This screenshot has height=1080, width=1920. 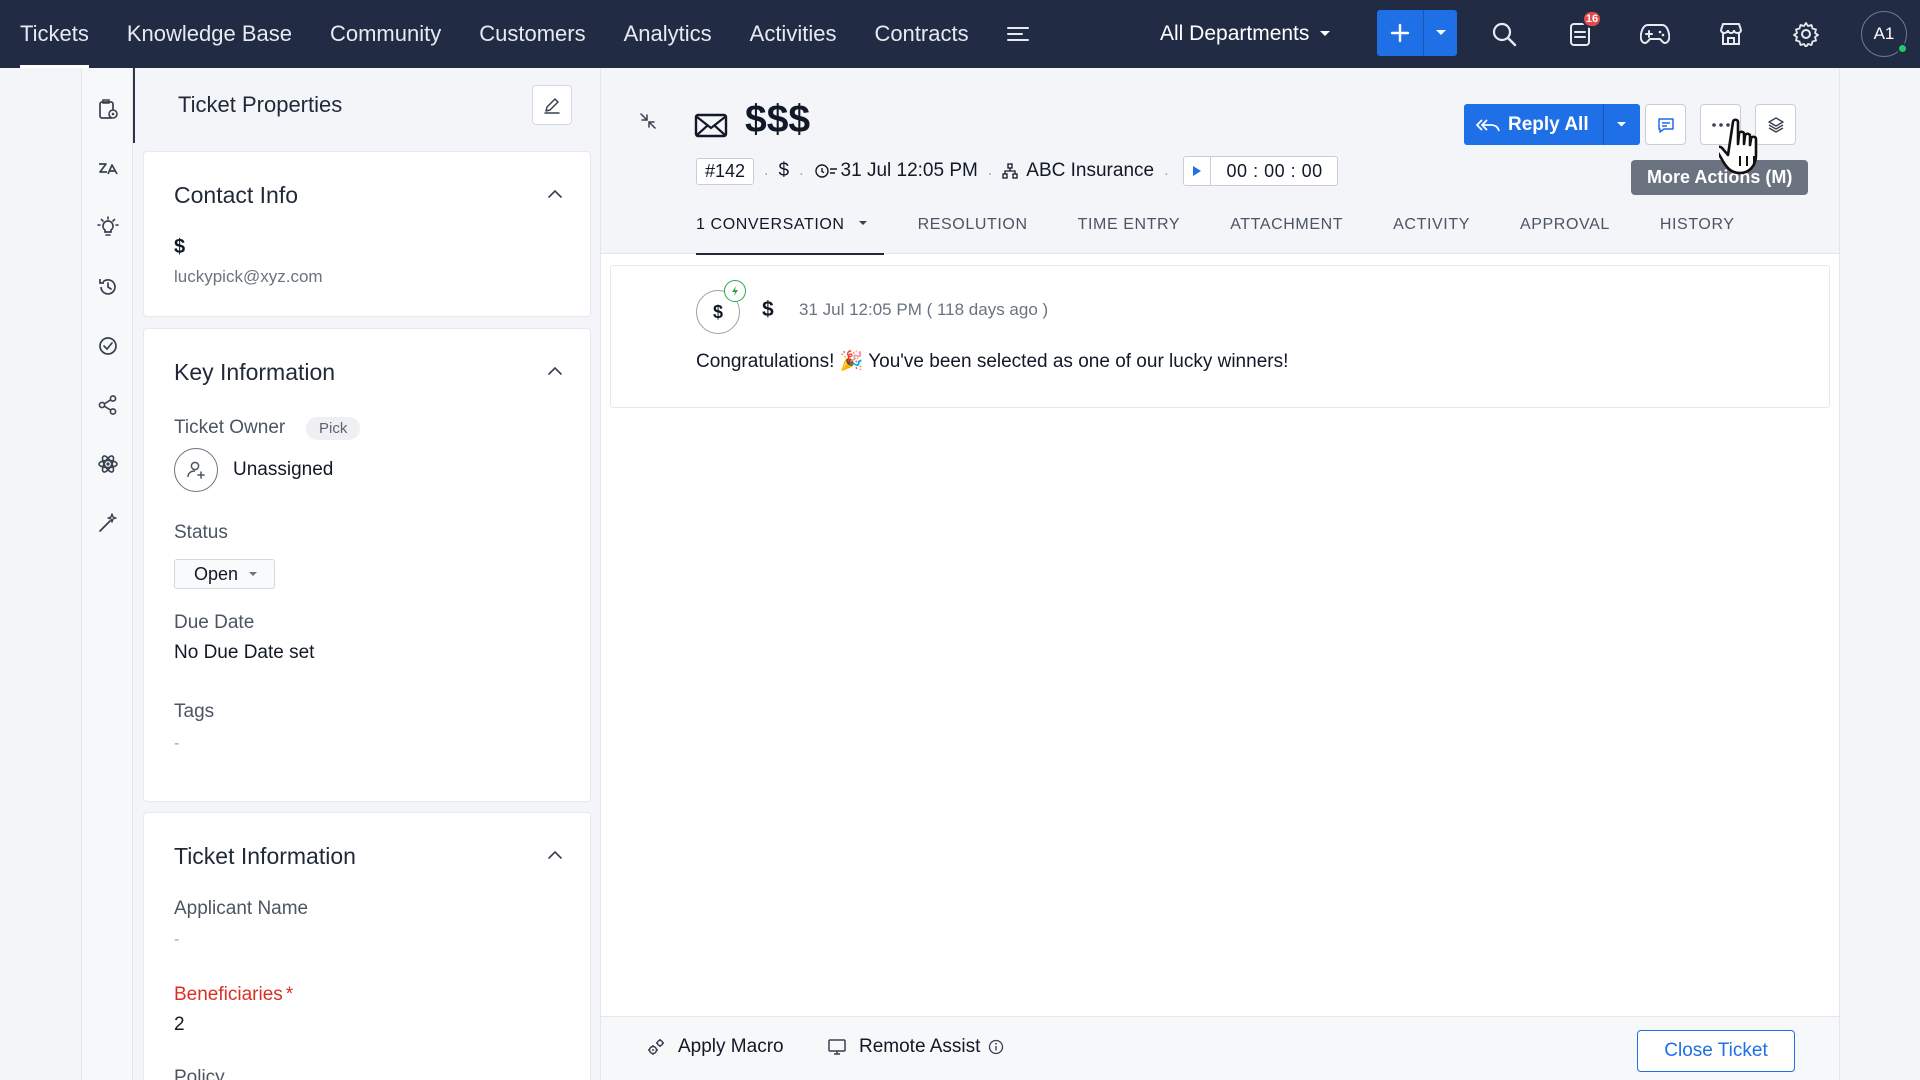 I want to click on properties-title: Ticket Properties, so click(x=260, y=104).